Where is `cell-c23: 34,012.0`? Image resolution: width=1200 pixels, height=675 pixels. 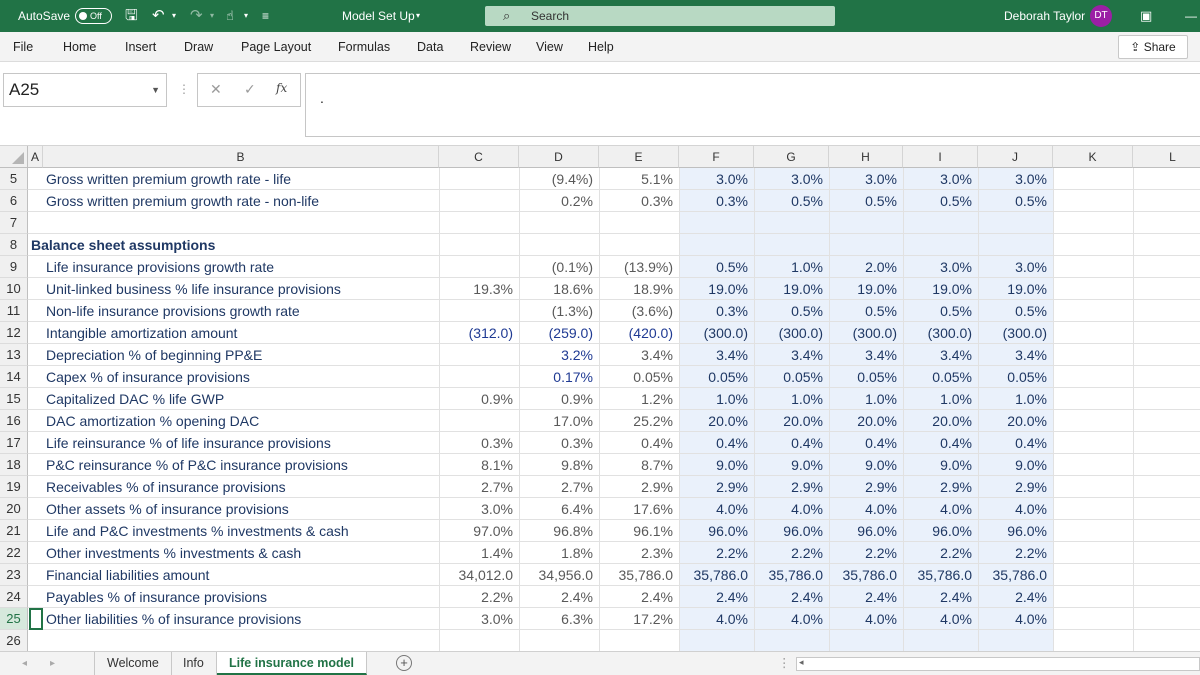
cell-c23: 34,012.0 is located at coordinates (479, 575).